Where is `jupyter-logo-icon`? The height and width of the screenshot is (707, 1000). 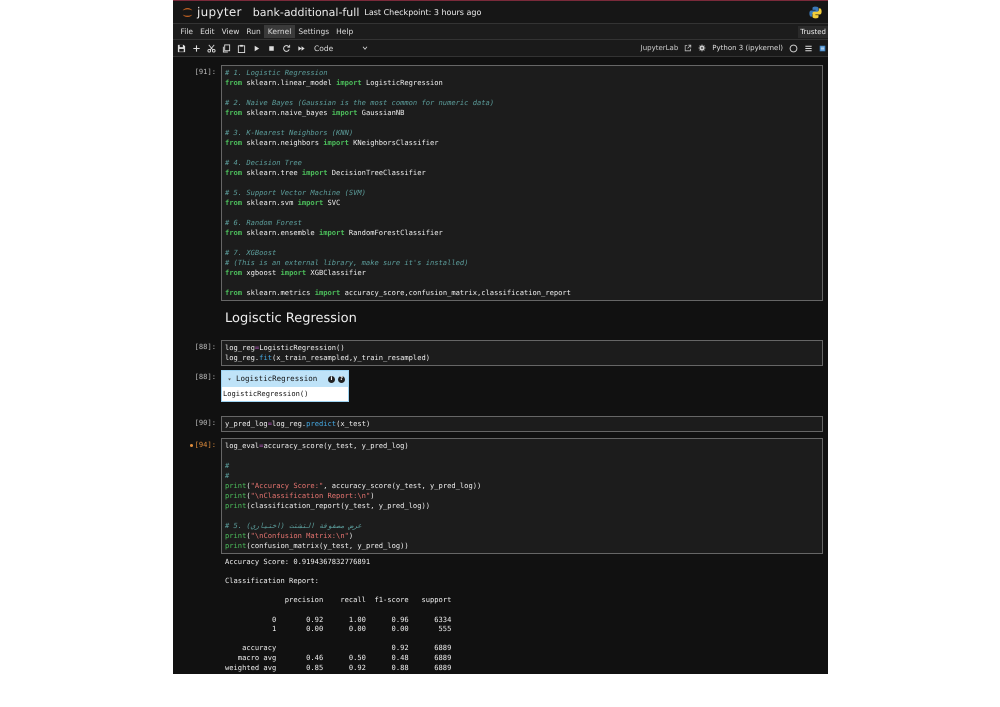 jupyter-logo-icon is located at coordinates (187, 12).